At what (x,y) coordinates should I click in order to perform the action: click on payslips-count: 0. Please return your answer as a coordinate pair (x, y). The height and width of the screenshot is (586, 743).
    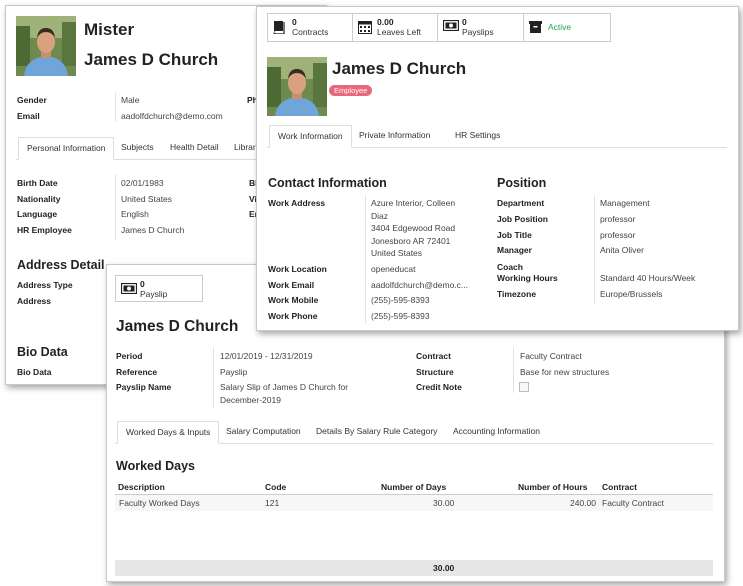
    Looking at the image, I should click on (464, 22).